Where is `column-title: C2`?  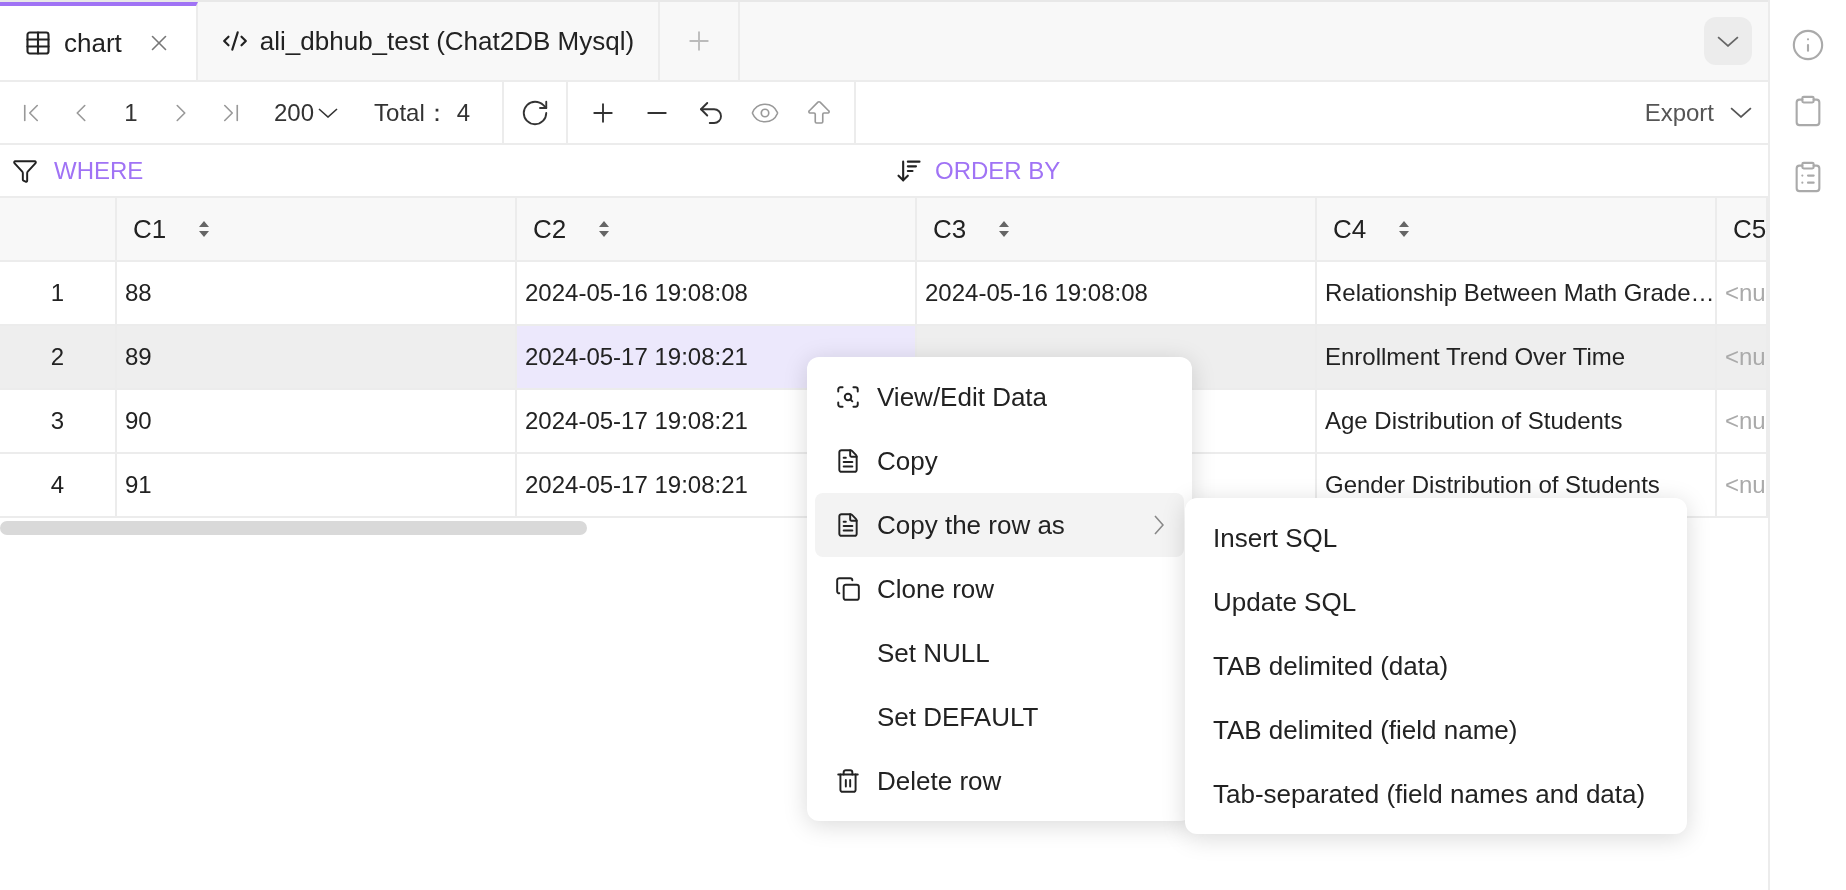
column-title: C2 is located at coordinates (550, 229).